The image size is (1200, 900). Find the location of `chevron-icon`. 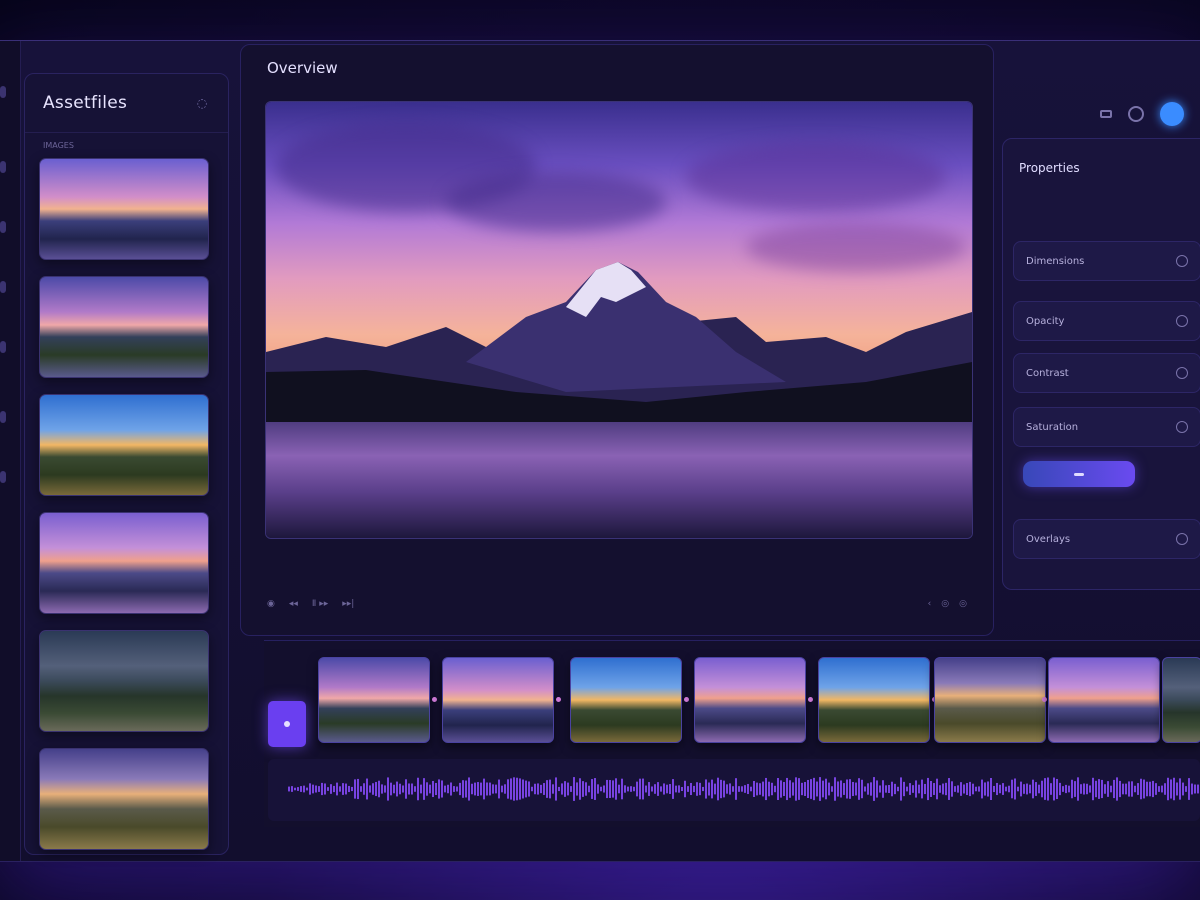

chevron-icon is located at coordinates (1182, 261).